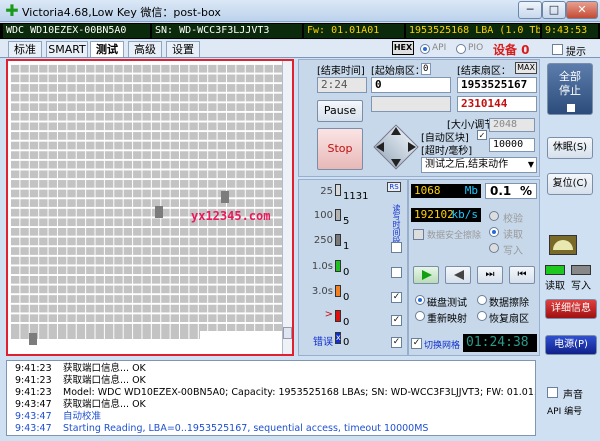 This screenshot has width=600, height=441. I want to click on sector-grid-tail, so click(105, 335).